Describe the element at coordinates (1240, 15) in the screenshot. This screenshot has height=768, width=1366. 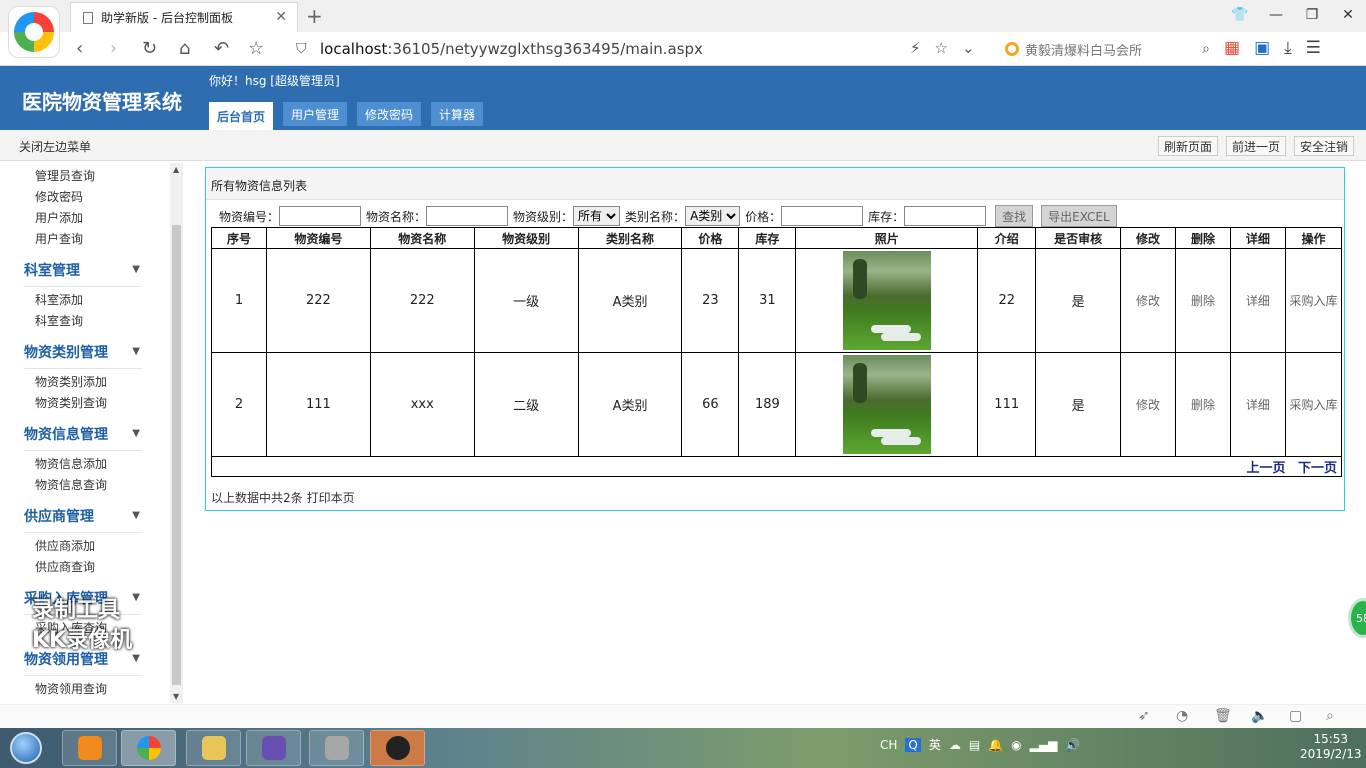
I see `shirt-icon: 👕` at that location.